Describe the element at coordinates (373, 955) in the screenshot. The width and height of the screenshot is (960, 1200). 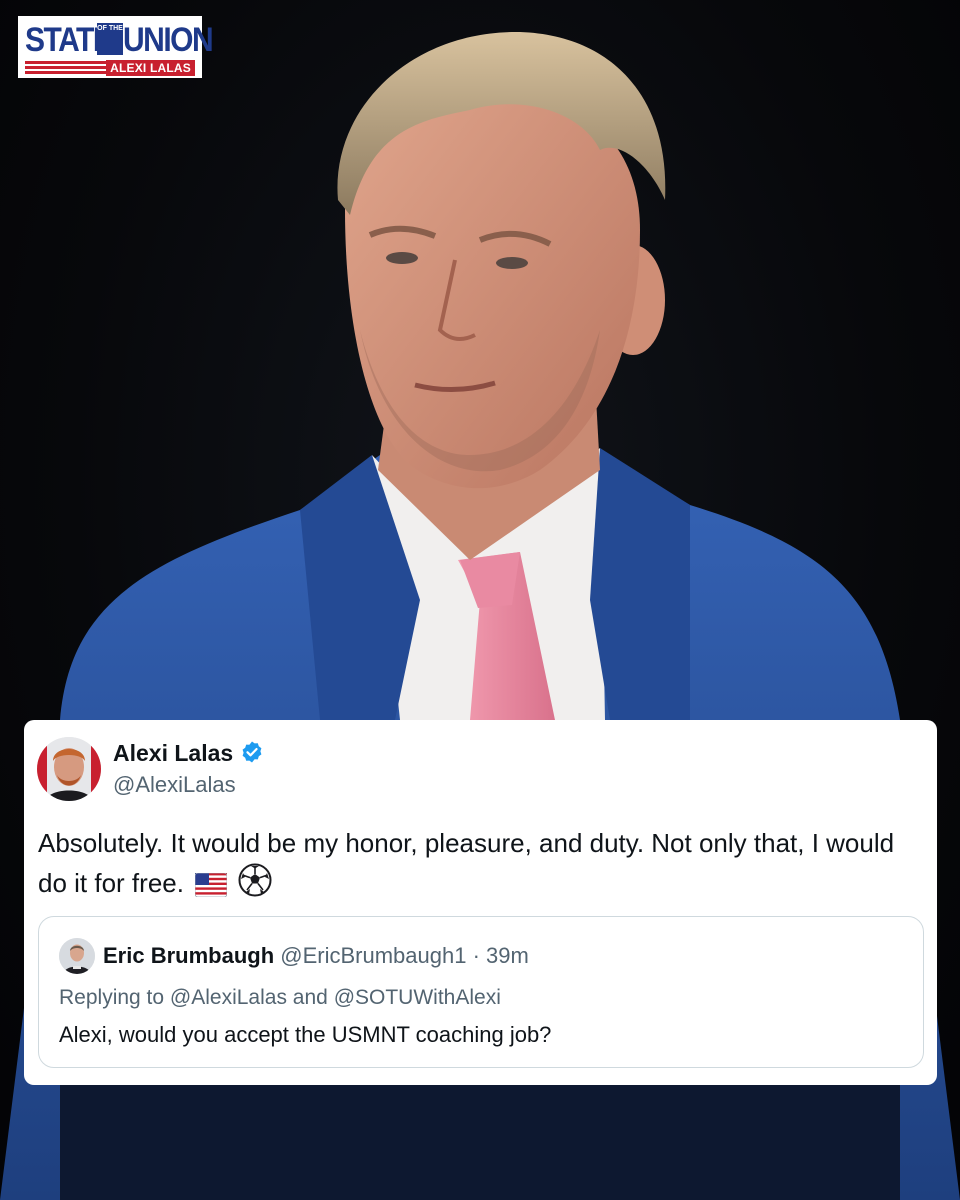
I see `quoted-author-handle: @EricBrumbaugh1` at that location.